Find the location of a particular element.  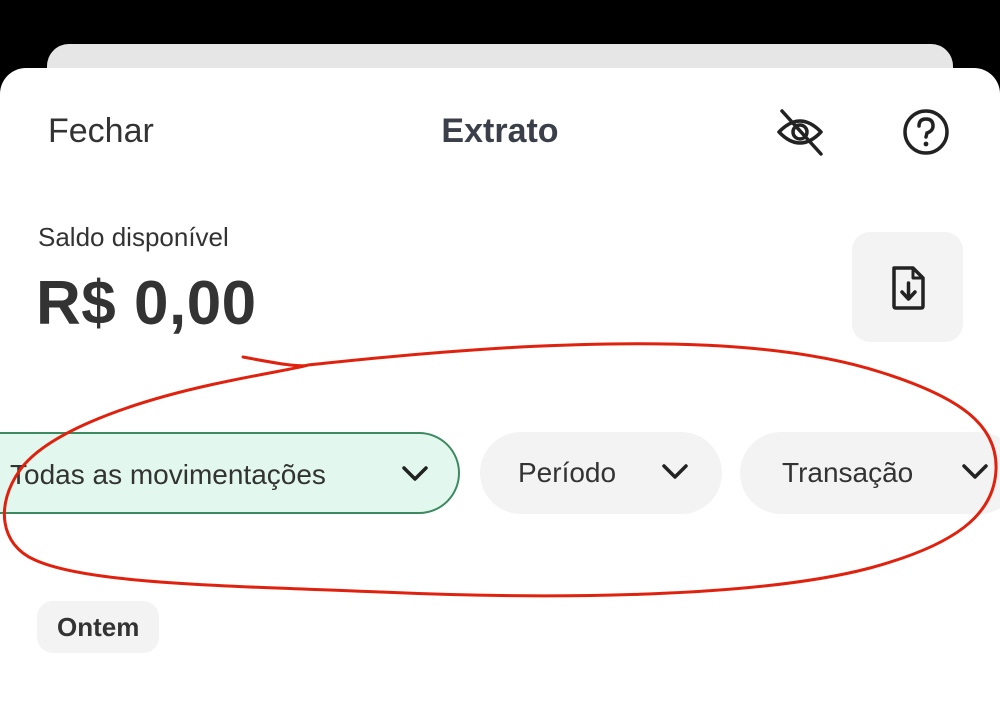

filter-transaction-label: Transação is located at coordinates (848, 472).